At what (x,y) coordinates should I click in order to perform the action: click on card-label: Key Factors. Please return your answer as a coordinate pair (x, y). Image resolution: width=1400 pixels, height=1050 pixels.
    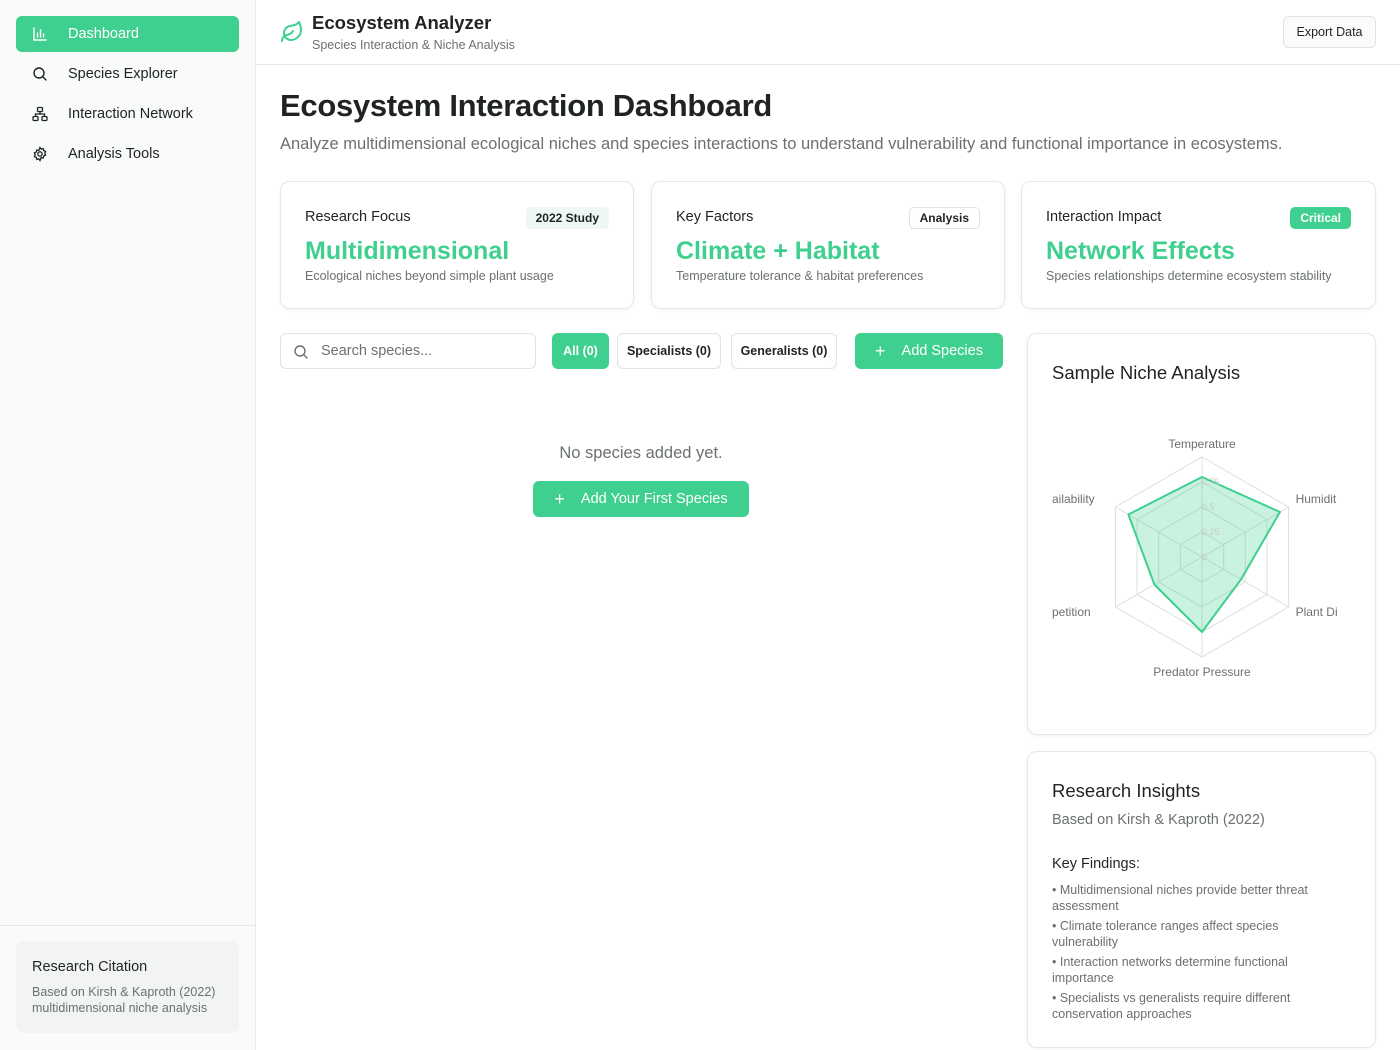
    Looking at the image, I should click on (715, 217).